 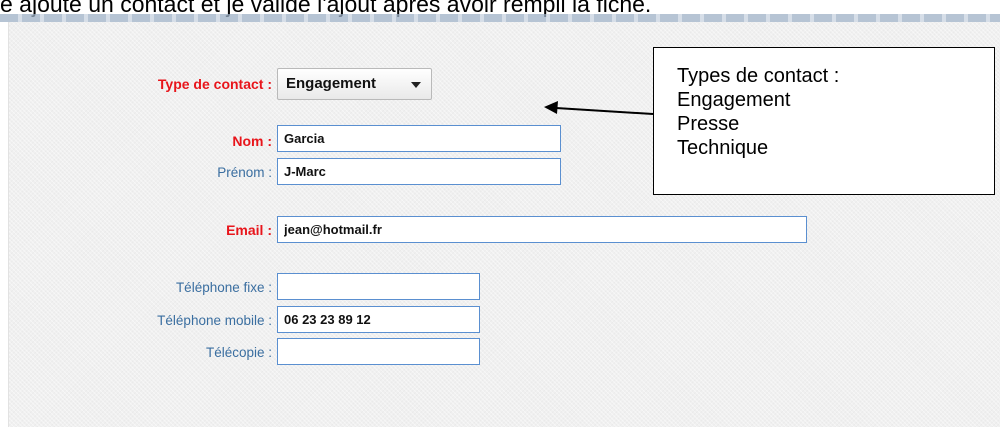 I want to click on telephone-fixe-input, so click(x=378, y=286).